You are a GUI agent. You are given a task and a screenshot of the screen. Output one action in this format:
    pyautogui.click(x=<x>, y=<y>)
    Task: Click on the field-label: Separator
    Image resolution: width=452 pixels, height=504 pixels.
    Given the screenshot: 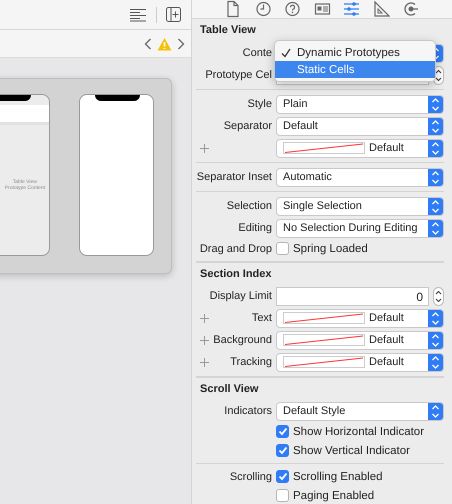 What is the action you would take?
    pyautogui.click(x=248, y=126)
    